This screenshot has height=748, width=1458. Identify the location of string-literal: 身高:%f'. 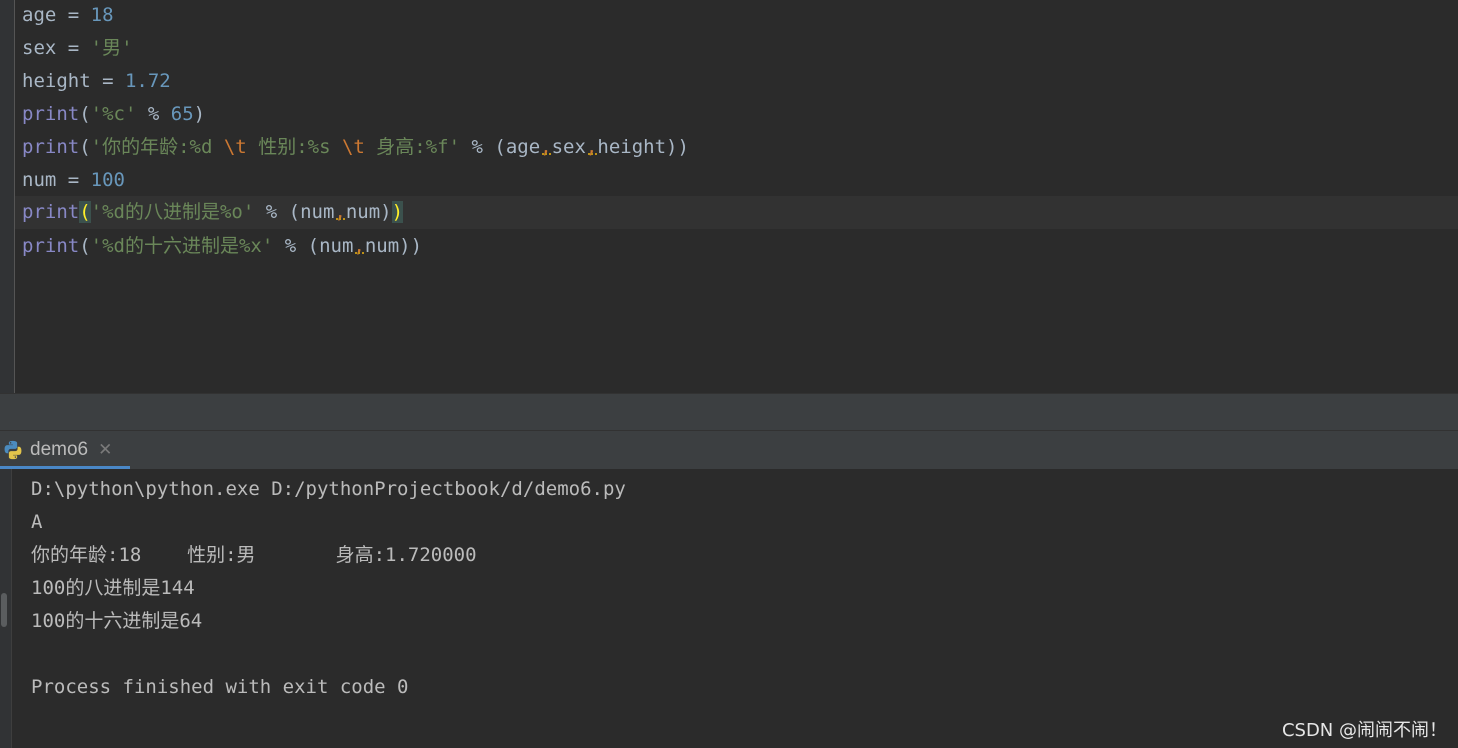
(412, 147).